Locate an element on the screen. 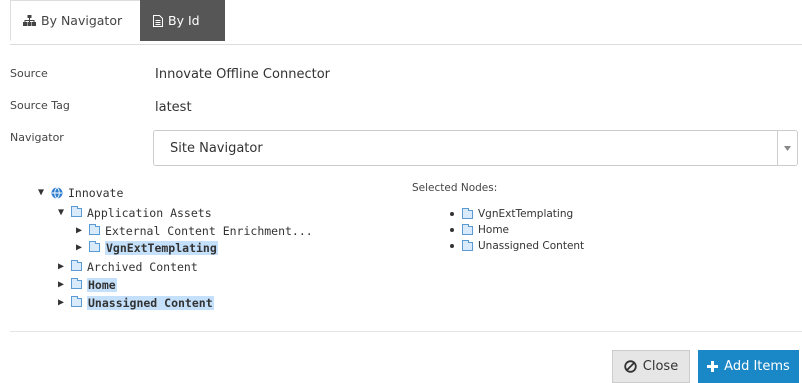  tree-node-home: ▶ Home is located at coordinates (87, 284).